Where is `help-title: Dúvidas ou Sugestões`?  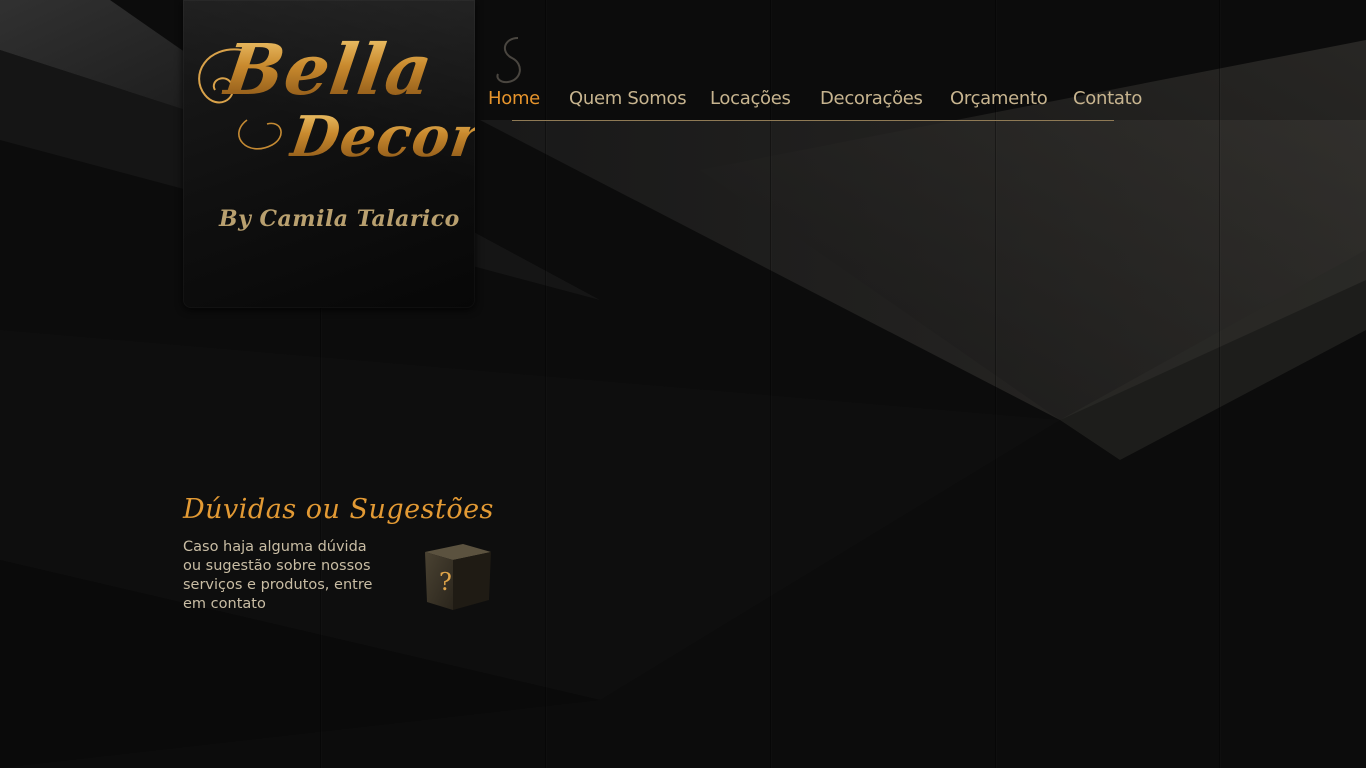
help-title: Dúvidas ou Sugestões is located at coordinates (338, 509).